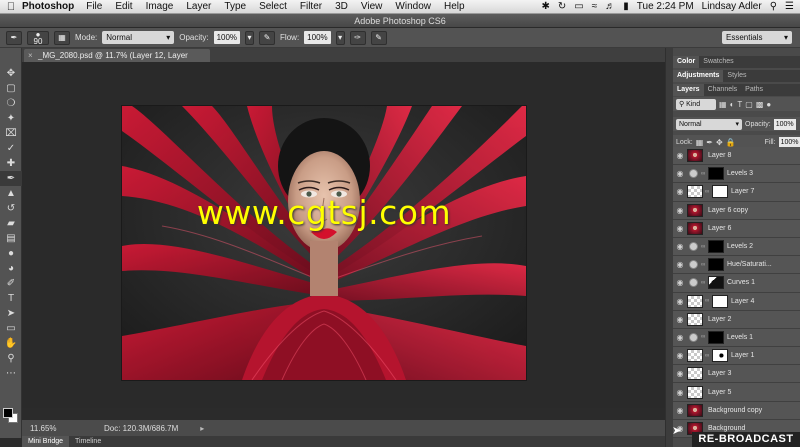 Image resolution: width=800 pixels, height=447 pixels. Describe the element at coordinates (11, 298) in the screenshot. I see `type-tool-icon: T` at that location.